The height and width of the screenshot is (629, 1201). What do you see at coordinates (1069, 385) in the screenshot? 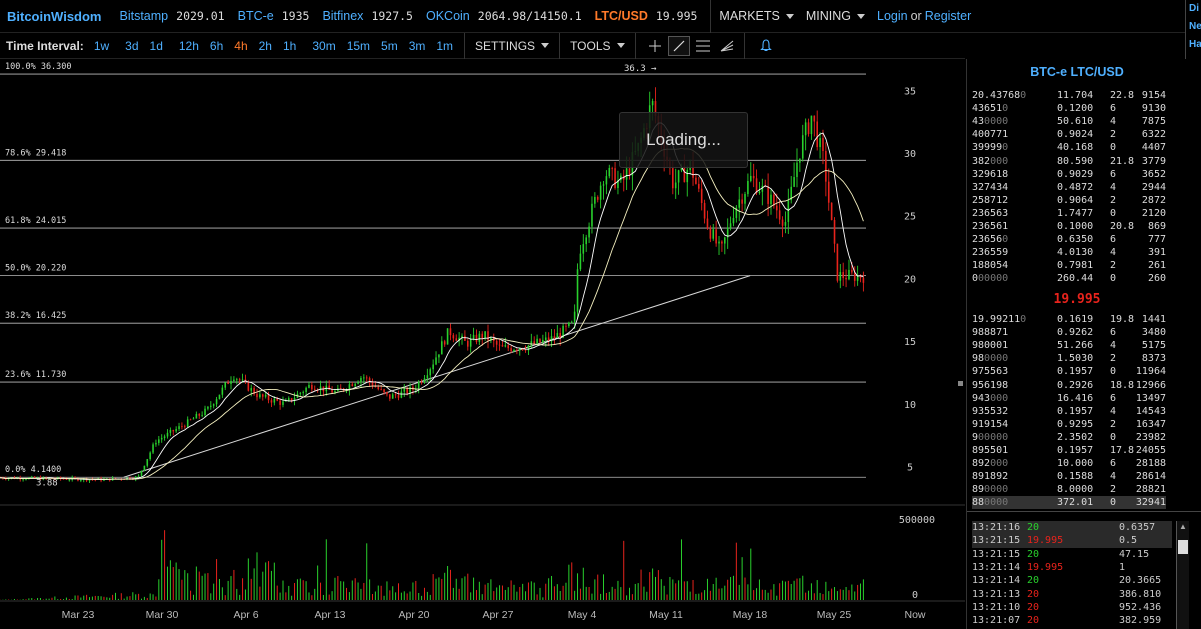
I see `bid-row: 956198 0.2926 18.8 12966` at bounding box center [1069, 385].